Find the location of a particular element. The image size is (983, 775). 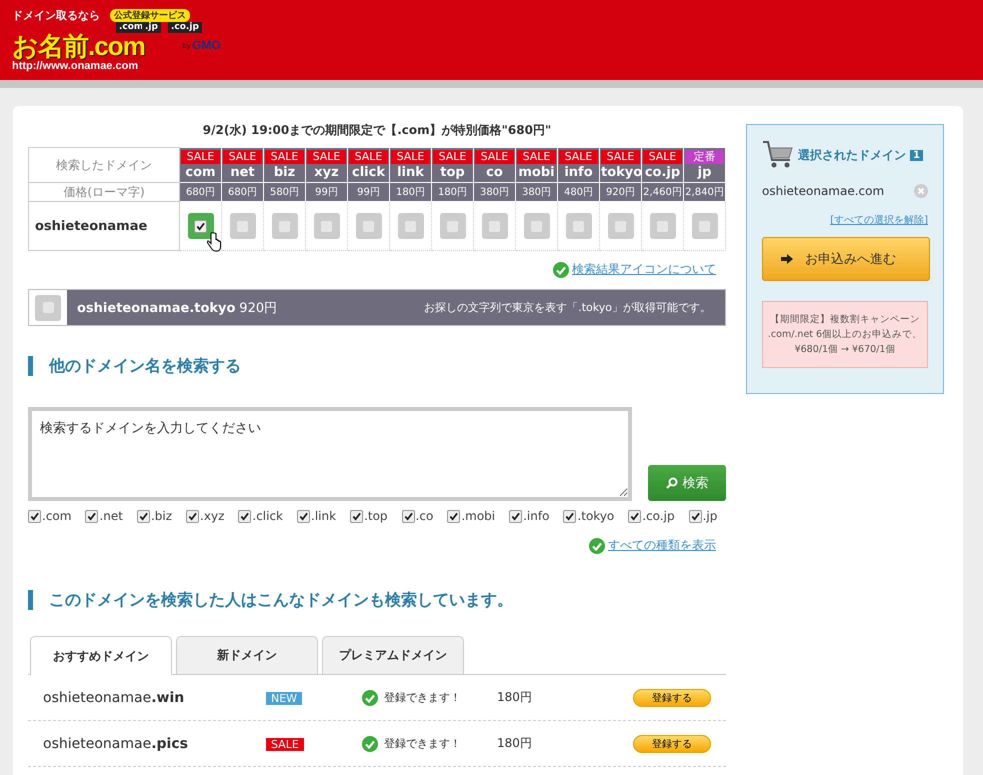

hand-cursor-icon is located at coordinates (214, 242).